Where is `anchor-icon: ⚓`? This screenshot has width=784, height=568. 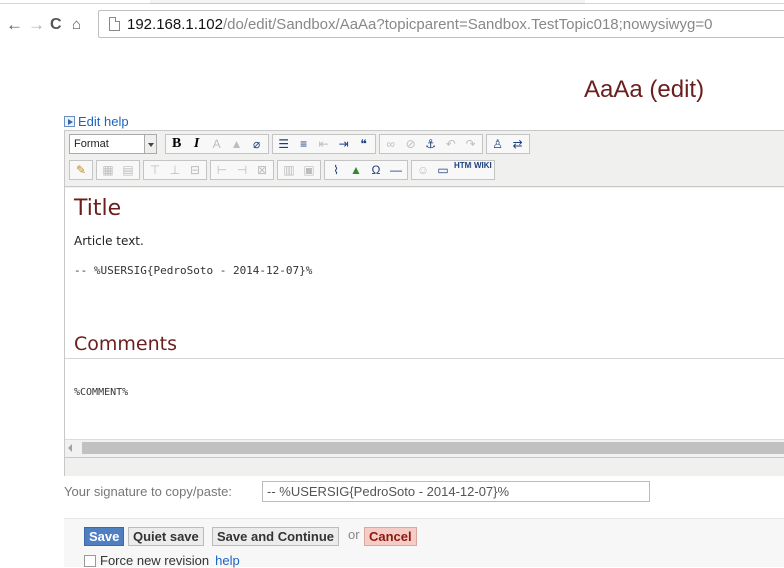
anchor-icon: ⚓ is located at coordinates (431, 144).